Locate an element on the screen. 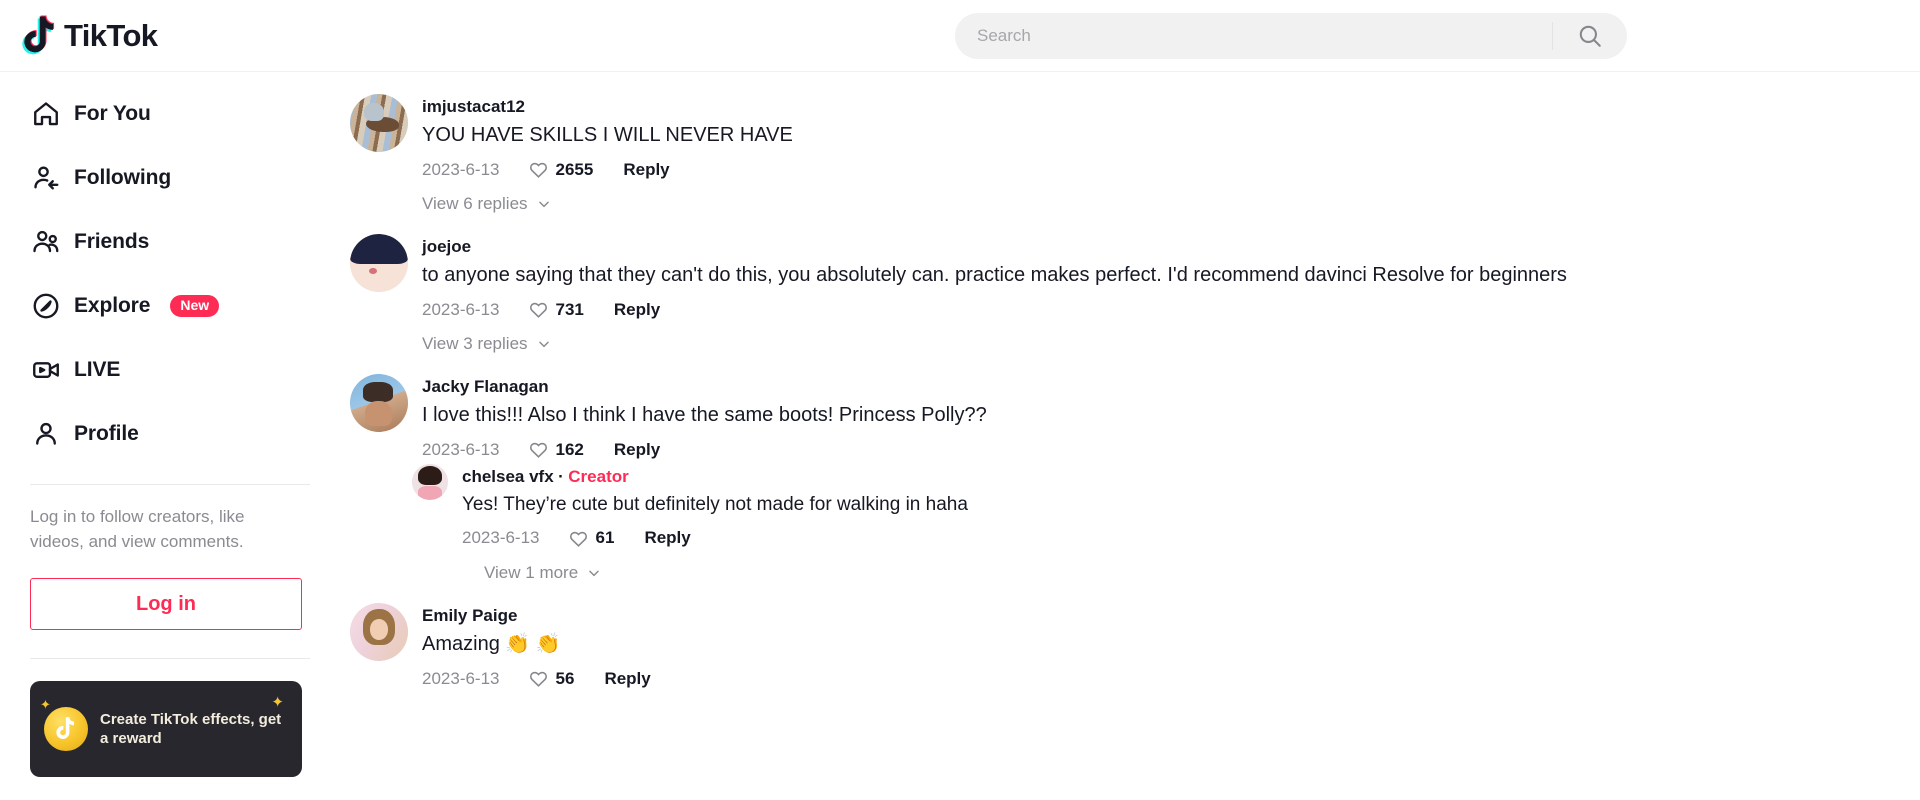 The height and width of the screenshot is (800, 1920). comment-meta: 2023-6-13 56 Reply is located at coordinates (1151, 678).